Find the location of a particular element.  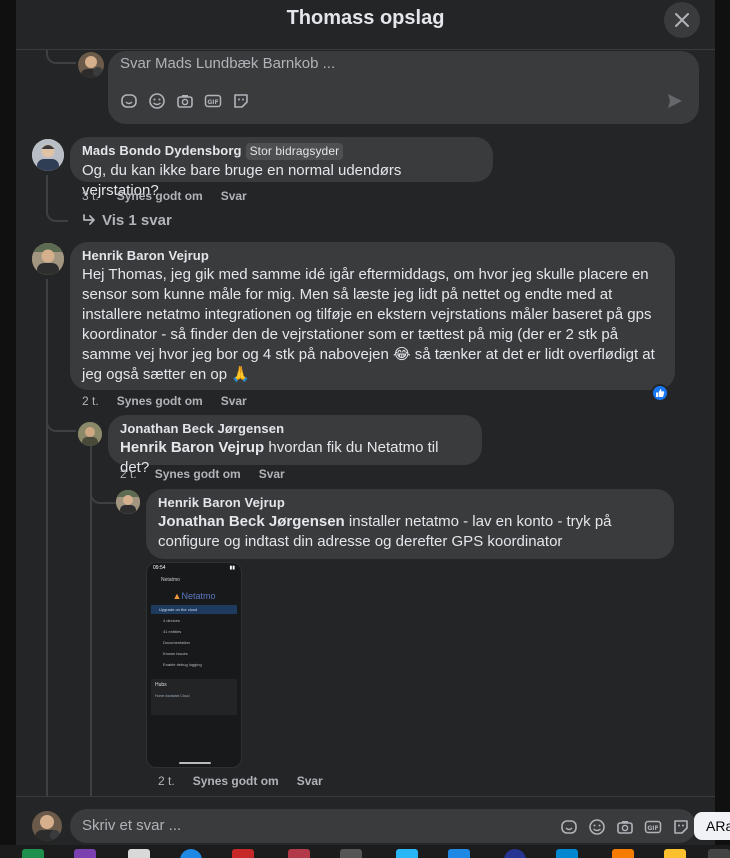

side-chip: ARa is located at coordinates (712, 826).